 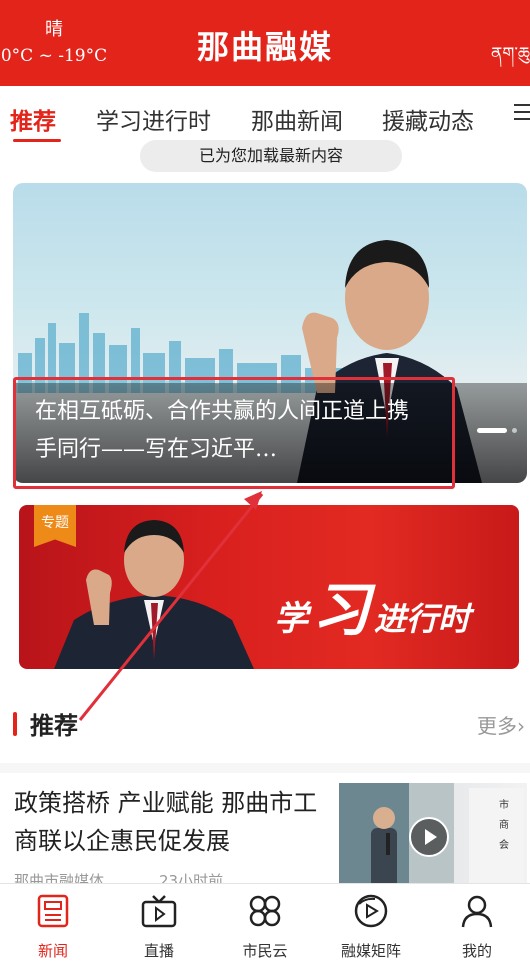 What do you see at coordinates (504, 844) in the screenshot?
I see `svg-text: 会` at bounding box center [504, 844].